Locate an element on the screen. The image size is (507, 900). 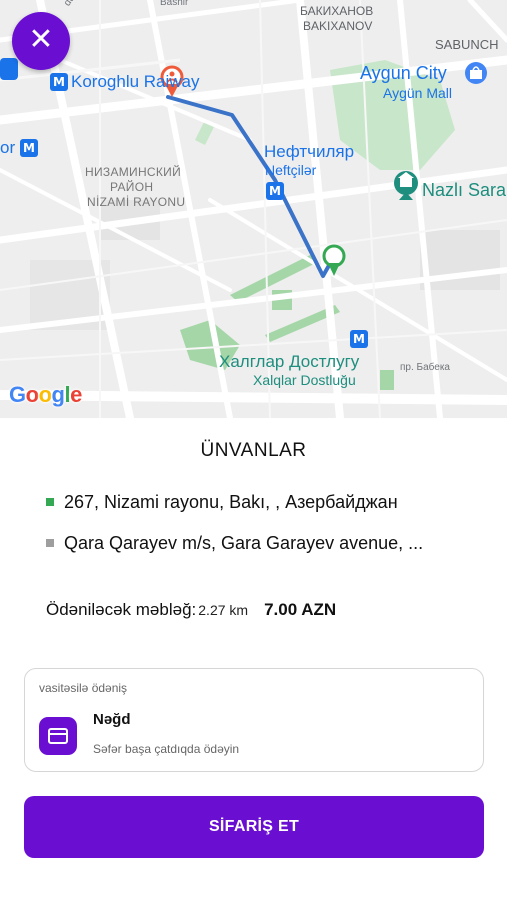
pickup-address: 267, Nizami rayonu, Bakı, , Азербайджан is located at coordinates (267, 502).